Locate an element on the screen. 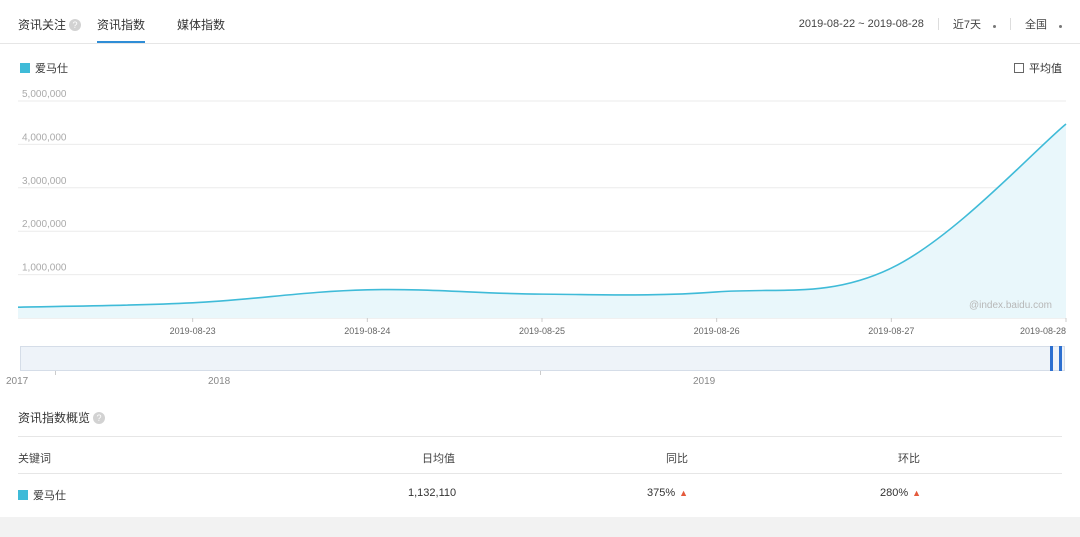 This screenshot has height=537, width=1080. overview-table-header: 关键词 日均值 同比 环比 is located at coordinates (540, 455).